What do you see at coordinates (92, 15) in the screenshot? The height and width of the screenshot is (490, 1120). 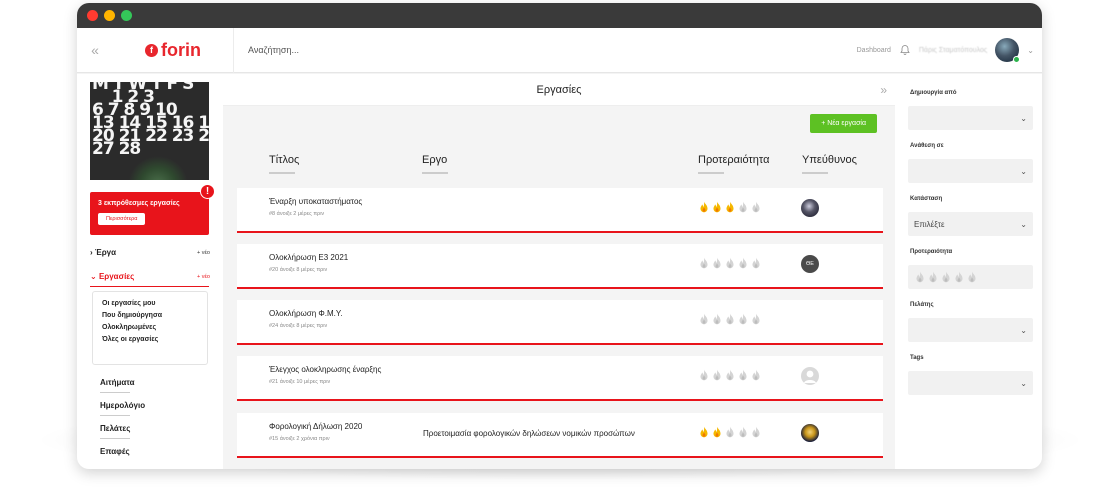 I see `close-window-button` at bounding box center [92, 15].